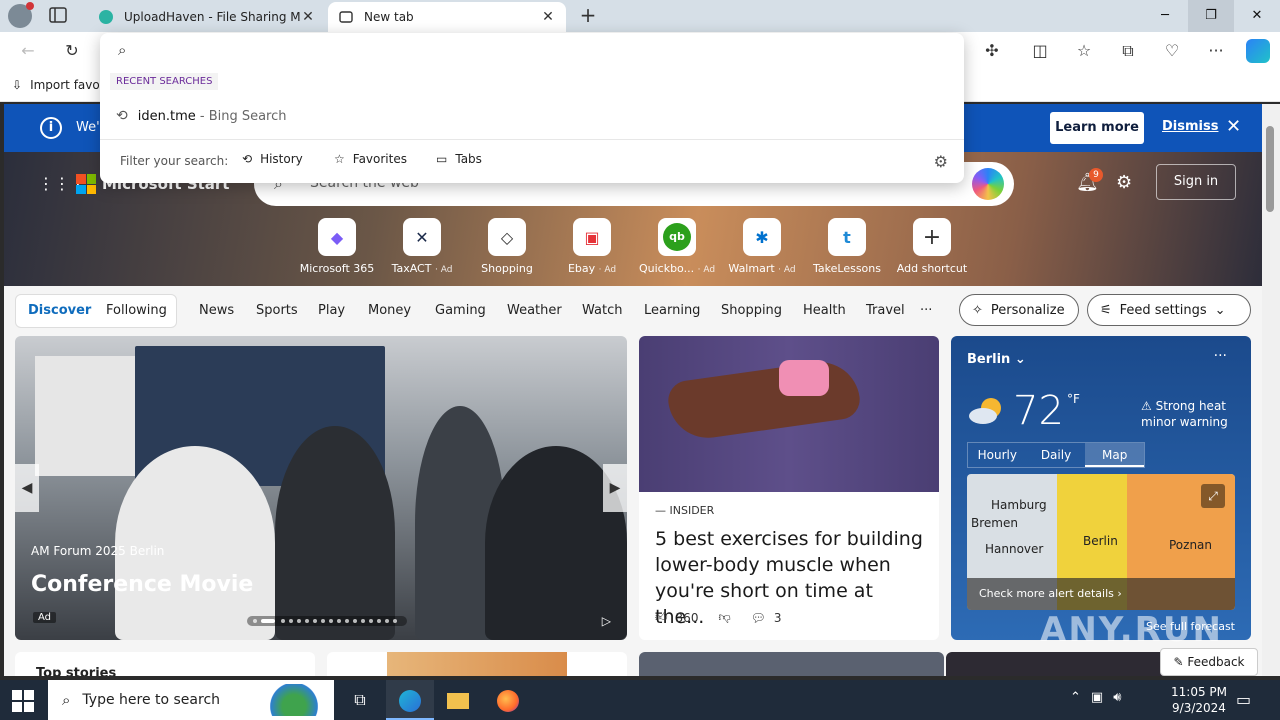  Describe the element at coordinates (1270, 169) in the screenshot. I see `scrollbar-thumb` at that location.